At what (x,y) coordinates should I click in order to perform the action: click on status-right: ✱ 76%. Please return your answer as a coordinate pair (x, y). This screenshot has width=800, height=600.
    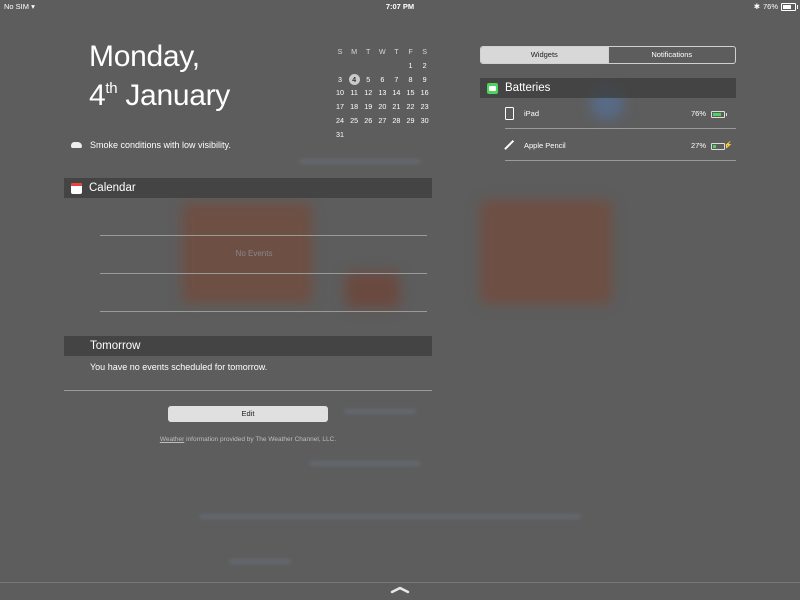
    Looking at the image, I should click on (775, 6).